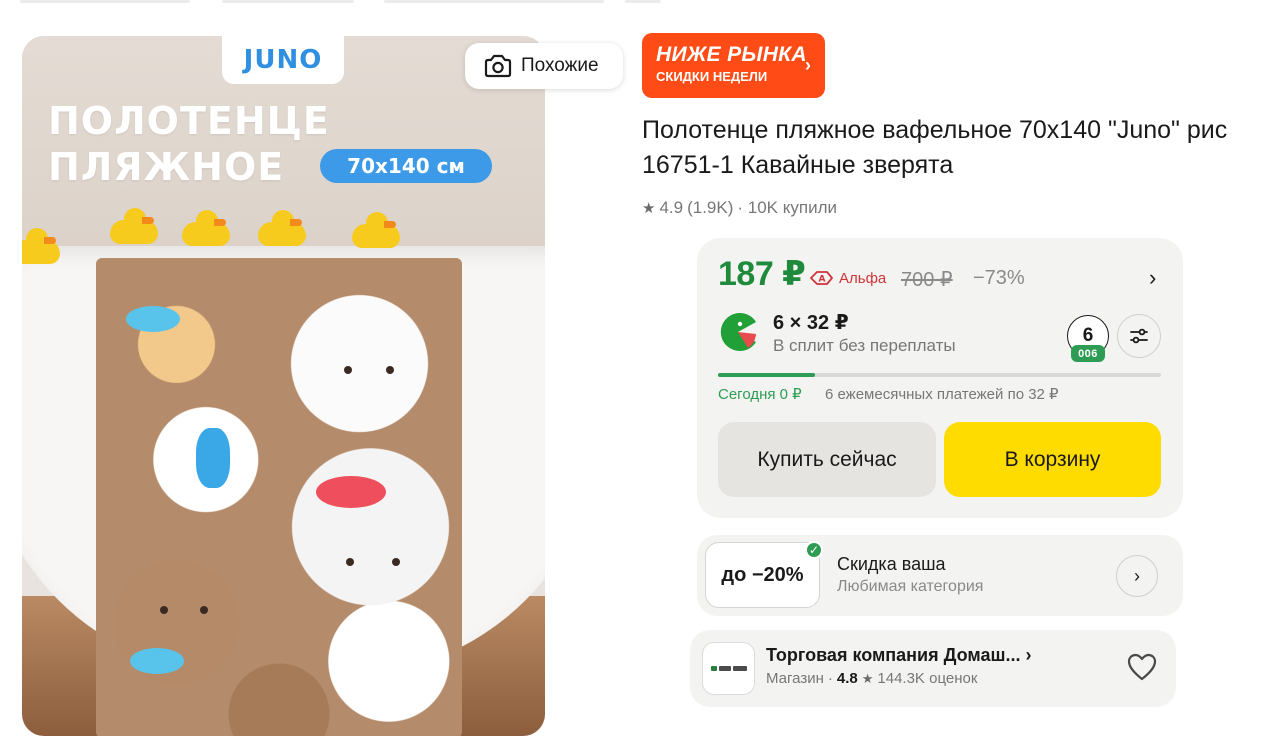 The image size is (1262, 755). What do you see at coordinates (891, 564) in the screenshot?
I see `discount-title: Скидка ваша` at bounding box center [891, 564].